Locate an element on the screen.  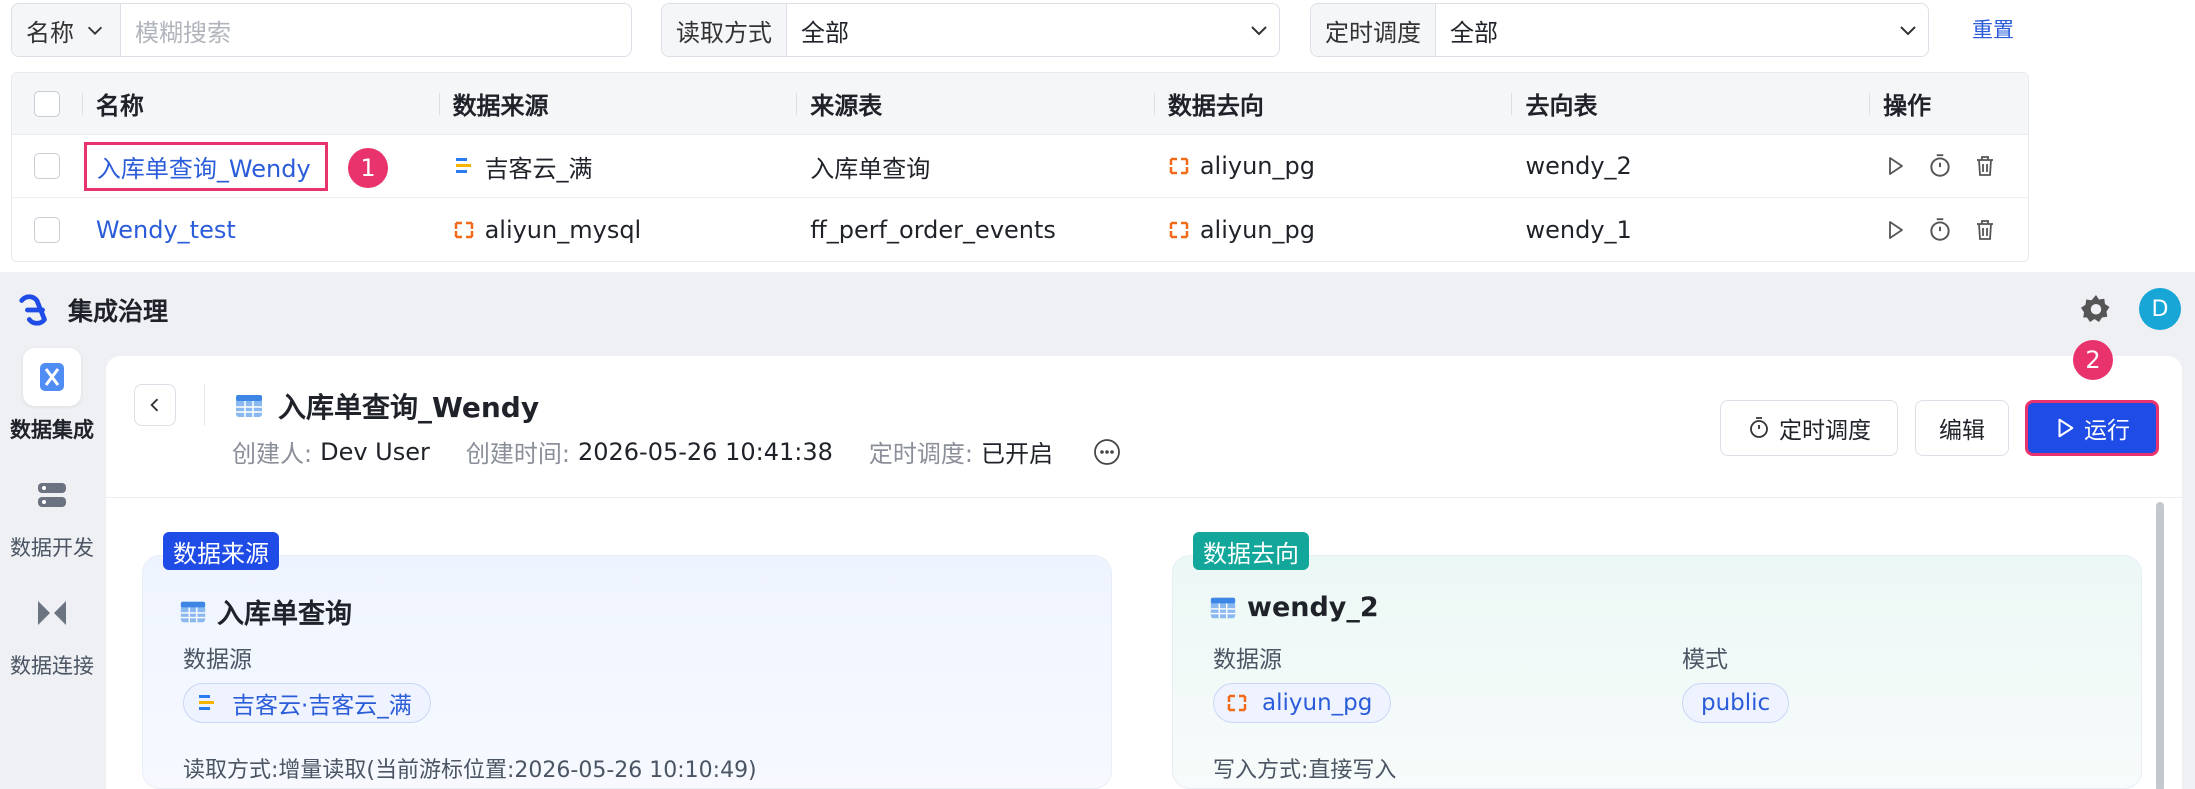
column-header: 数据来源 is located at coordinates (617, 103).